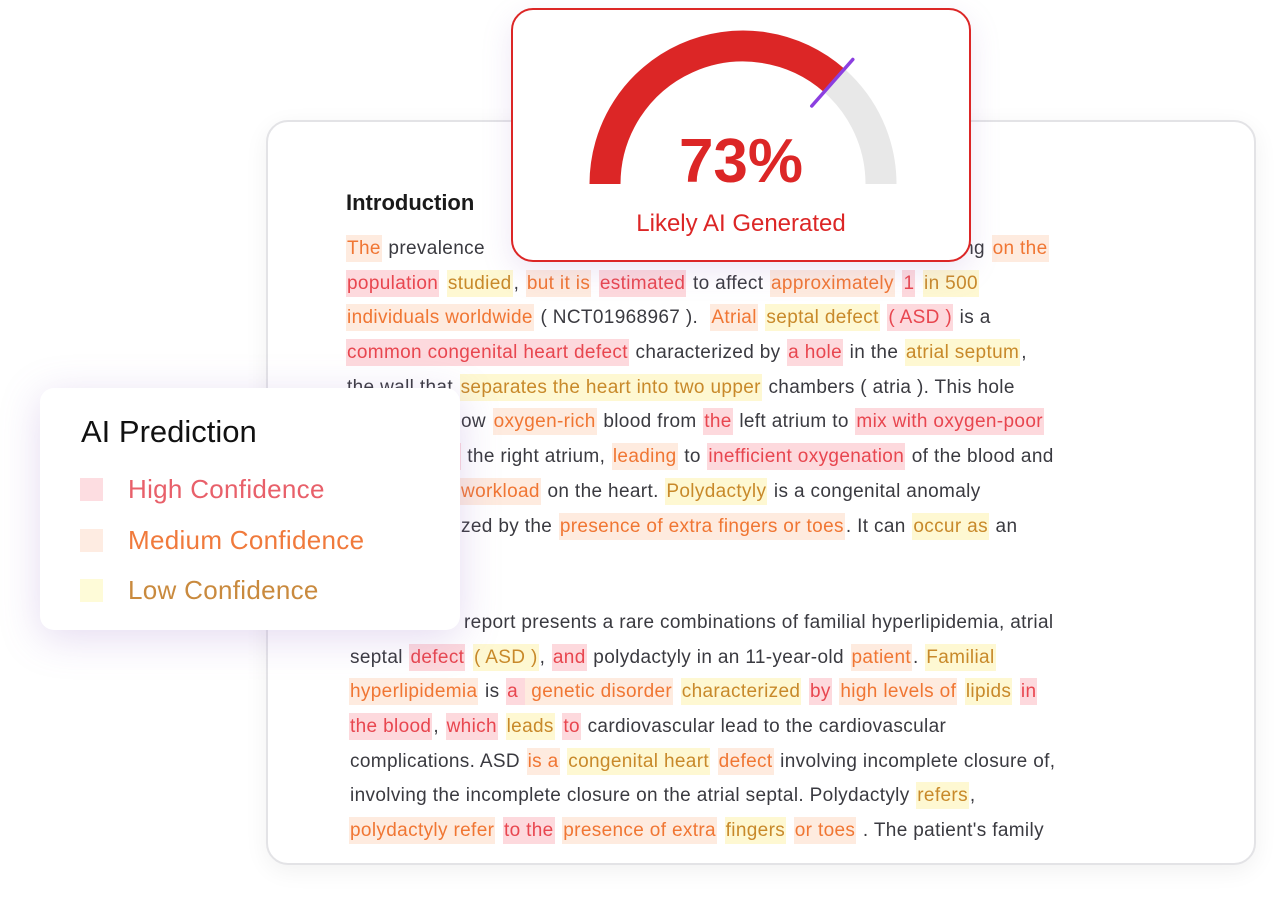  I want to click on low-confidence-highlight: ( ASD ), so click(505, 657).